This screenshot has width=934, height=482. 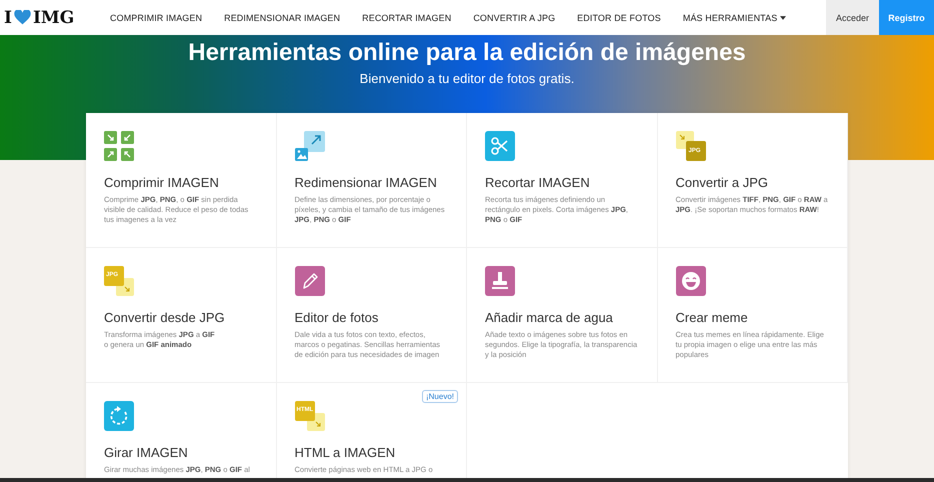 What do you see at coordinates (366, 182) in the screenshot?
I see `tool-title: Redimensionar IMAGEN` at bounding box center [366, 182].